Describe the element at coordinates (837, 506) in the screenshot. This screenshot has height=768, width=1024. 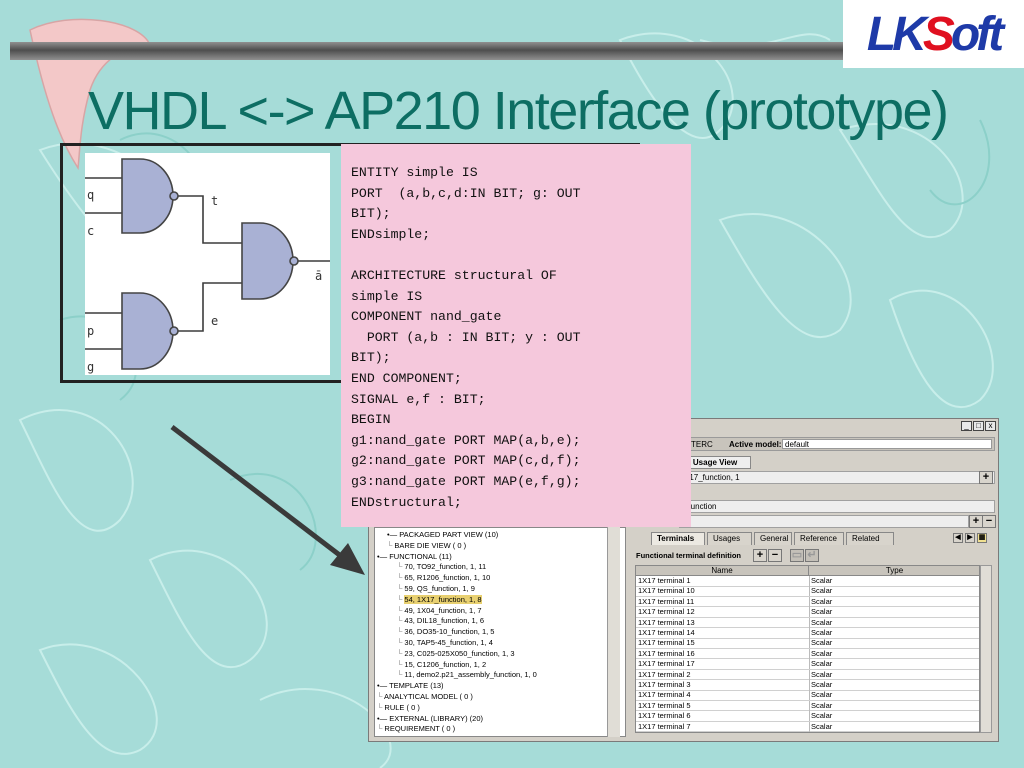
I see `function-name-field: _function` at that location.